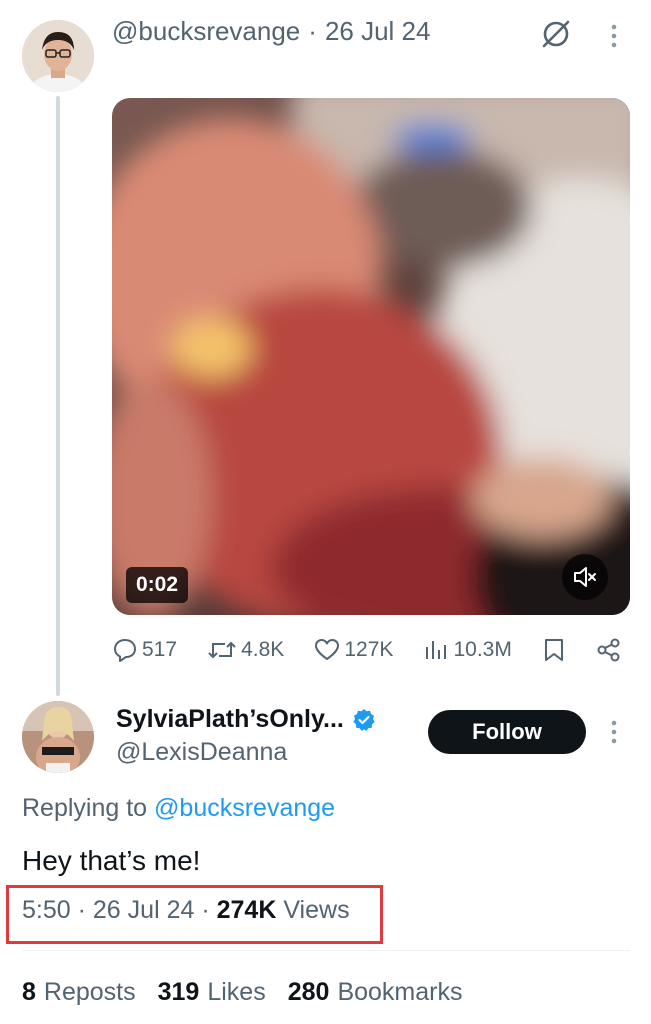  I want to click on replying-to: Replying to @bucksrevange, so click(178, 808).